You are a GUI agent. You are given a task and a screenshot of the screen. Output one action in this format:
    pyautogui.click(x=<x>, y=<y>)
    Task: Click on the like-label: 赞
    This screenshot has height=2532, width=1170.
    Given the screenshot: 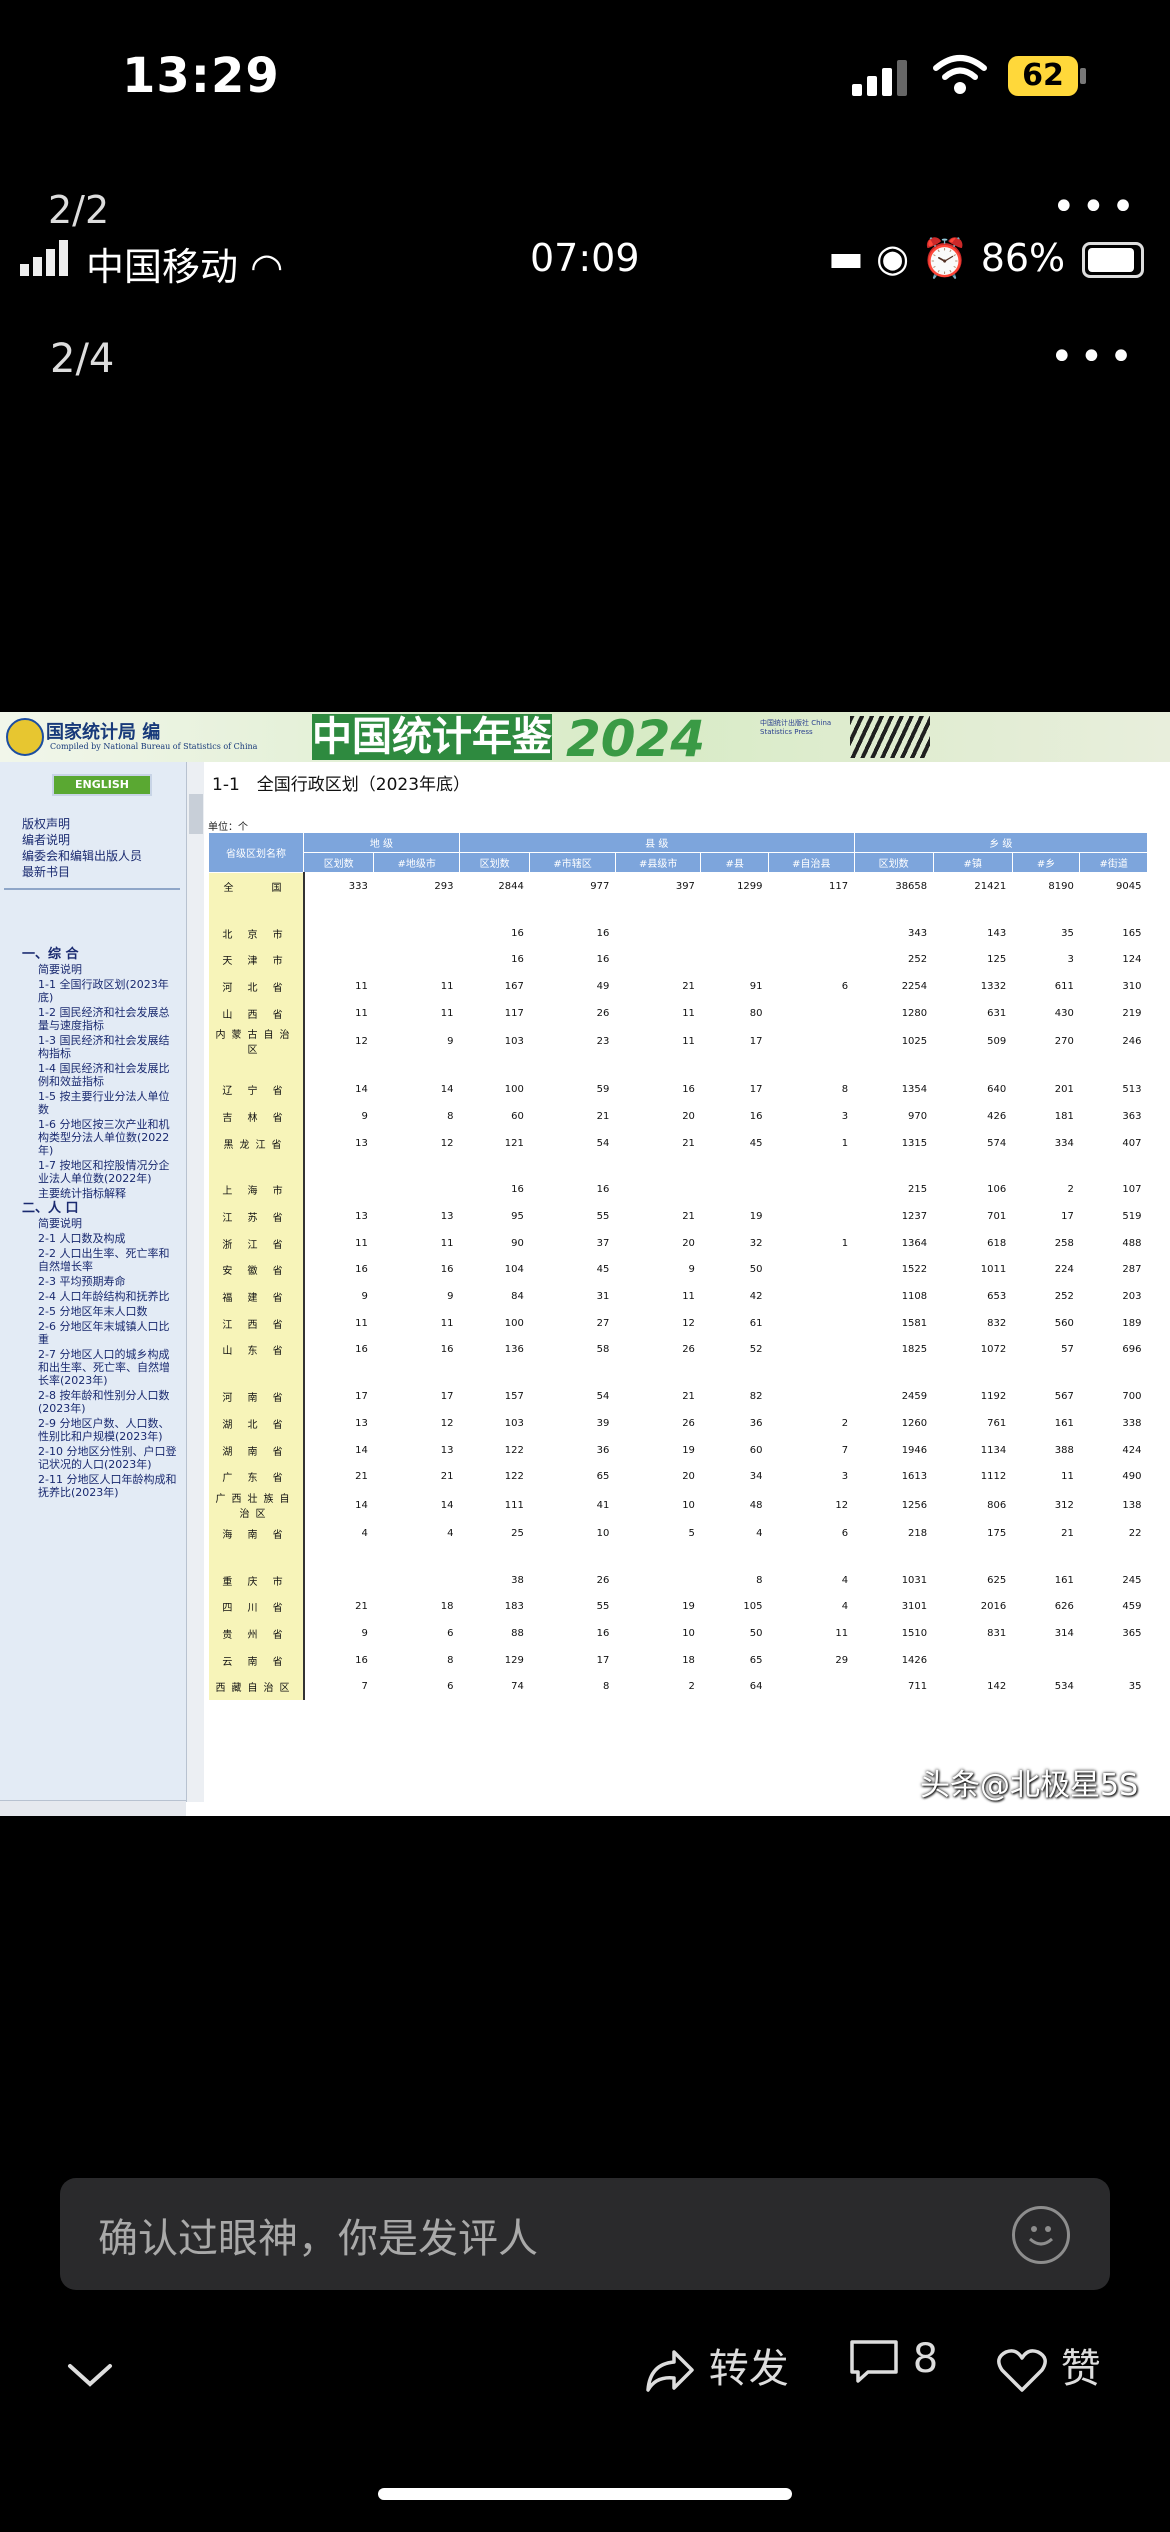 What is the action you would take?
    pyautogui.click(x=1080, y=2369)
    